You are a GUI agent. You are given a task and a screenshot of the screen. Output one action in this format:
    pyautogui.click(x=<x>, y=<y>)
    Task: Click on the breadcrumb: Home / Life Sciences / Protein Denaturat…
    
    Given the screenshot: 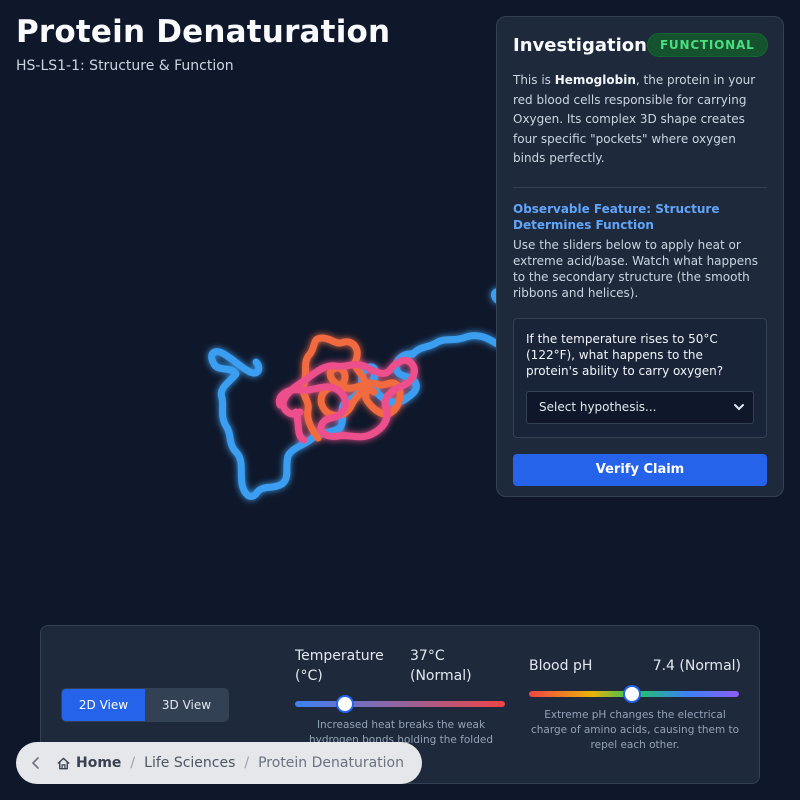 What is the action you would take?
    pyautogui.click(x=219, y=763)
    